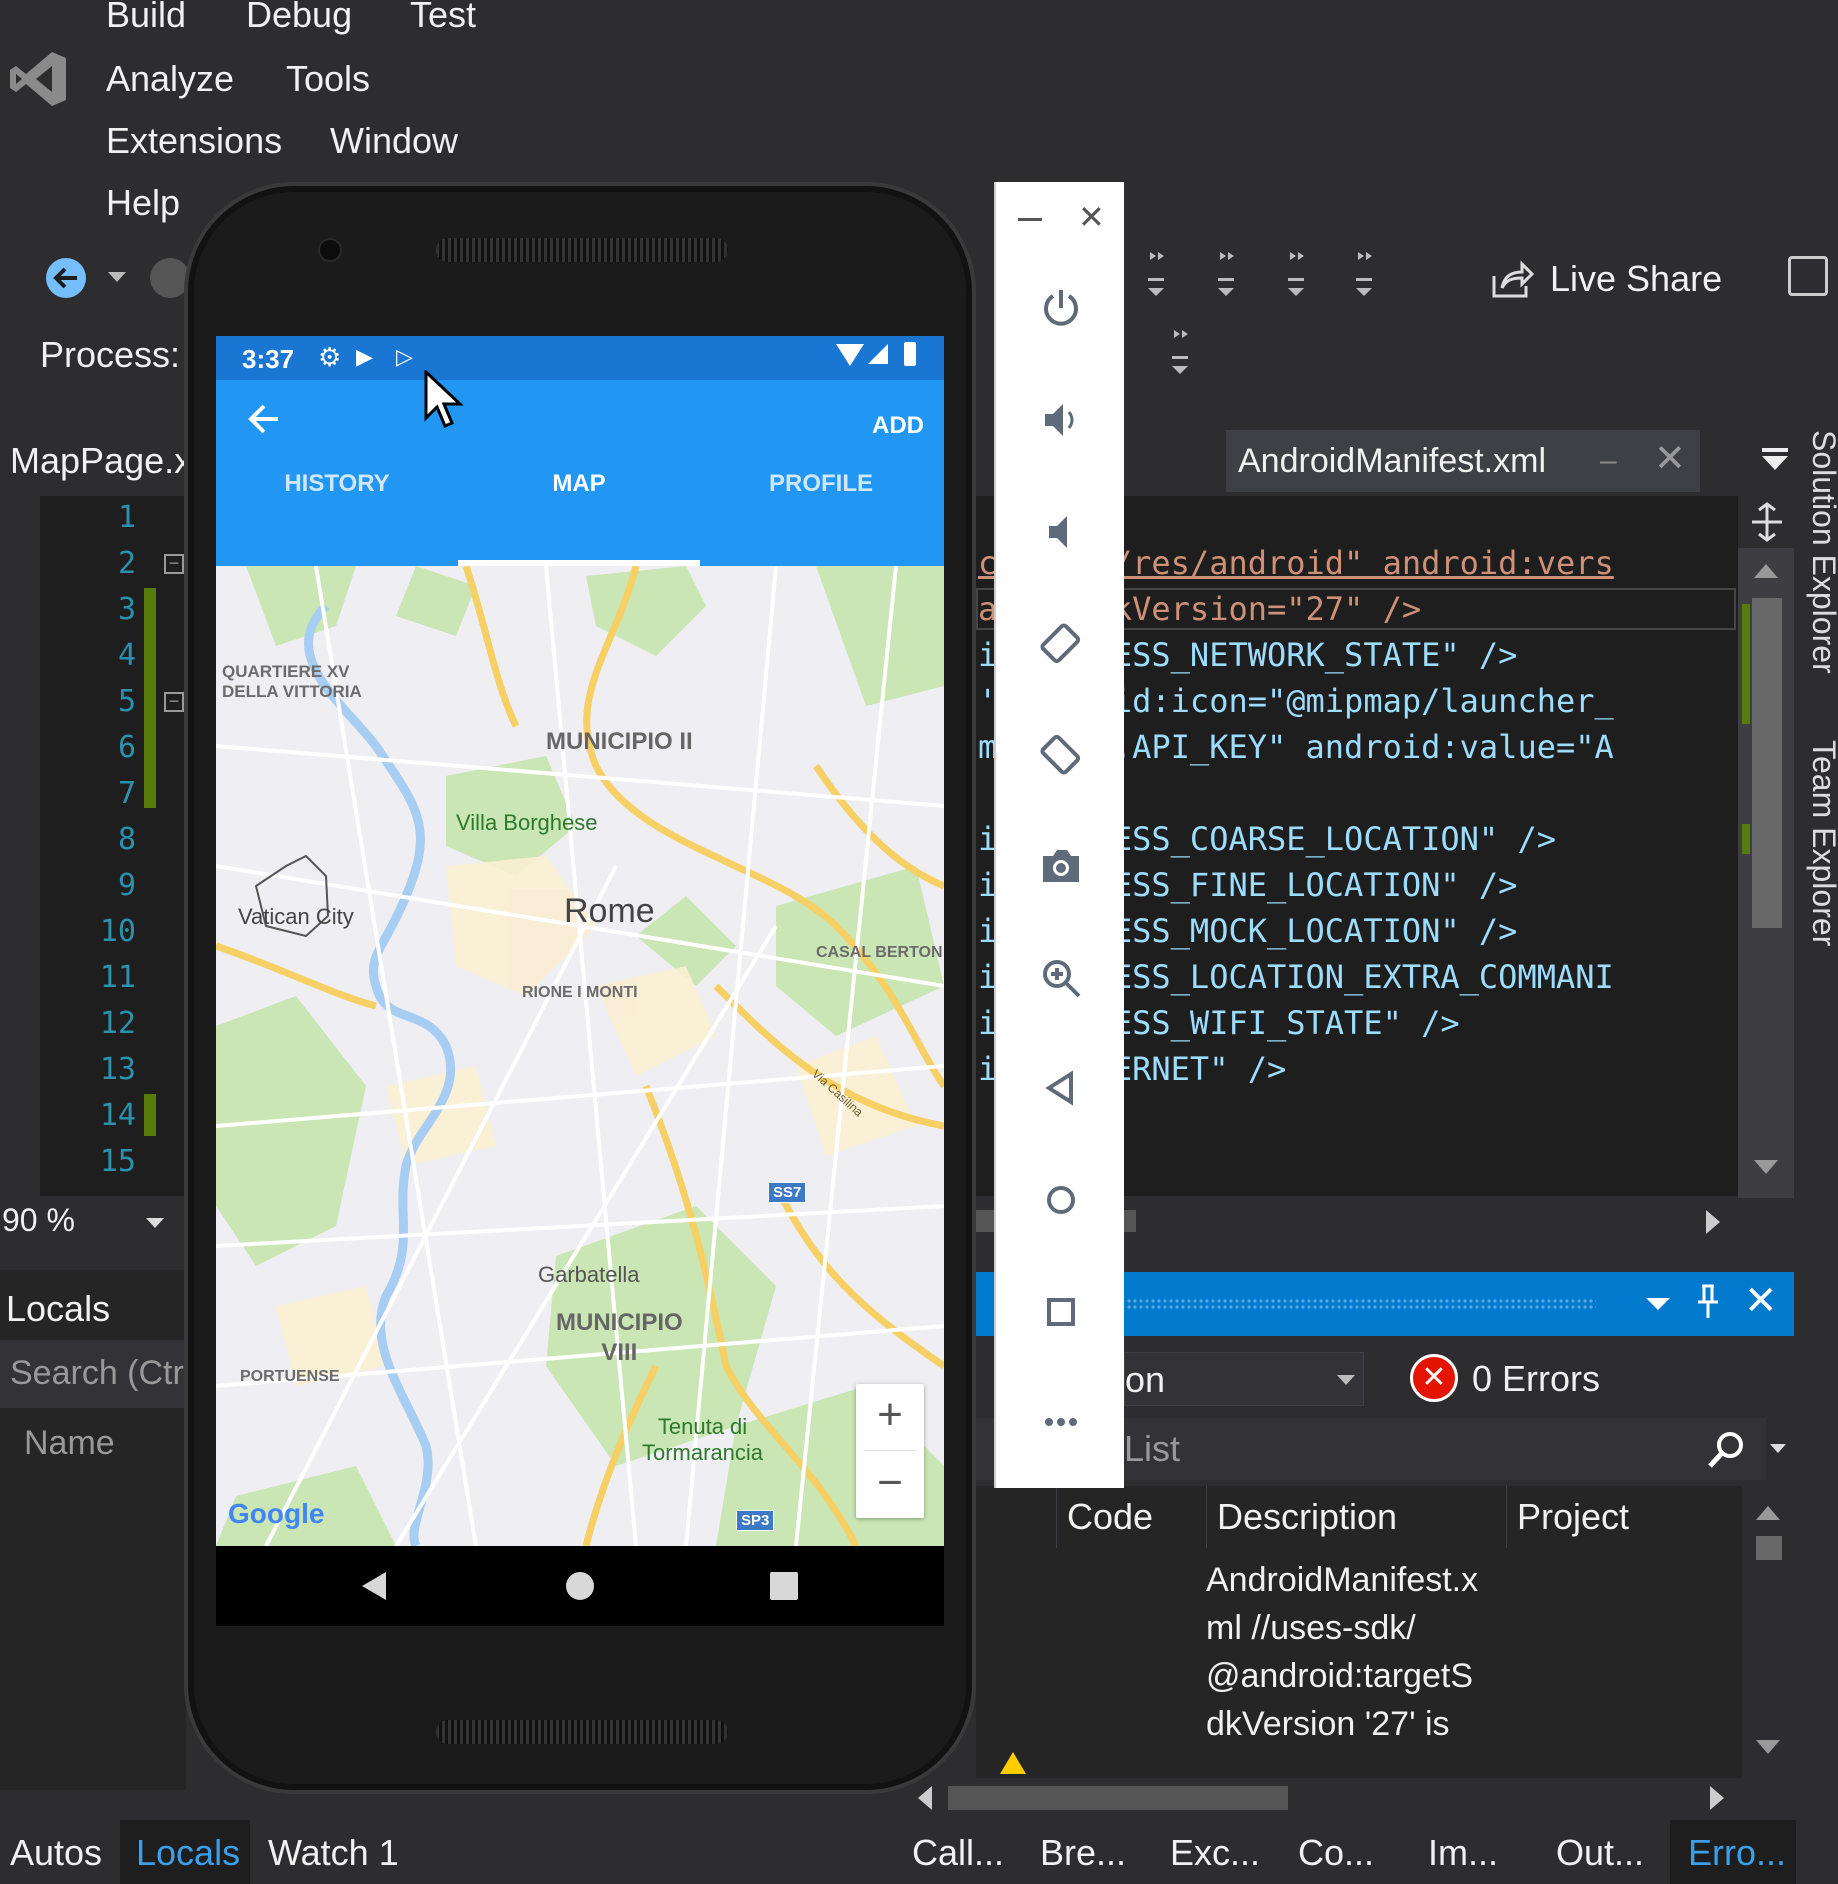 Image resolution: width=1838 pixels, height=1884 pixels. I want to click on volume-up-button, so click(1061, 420).